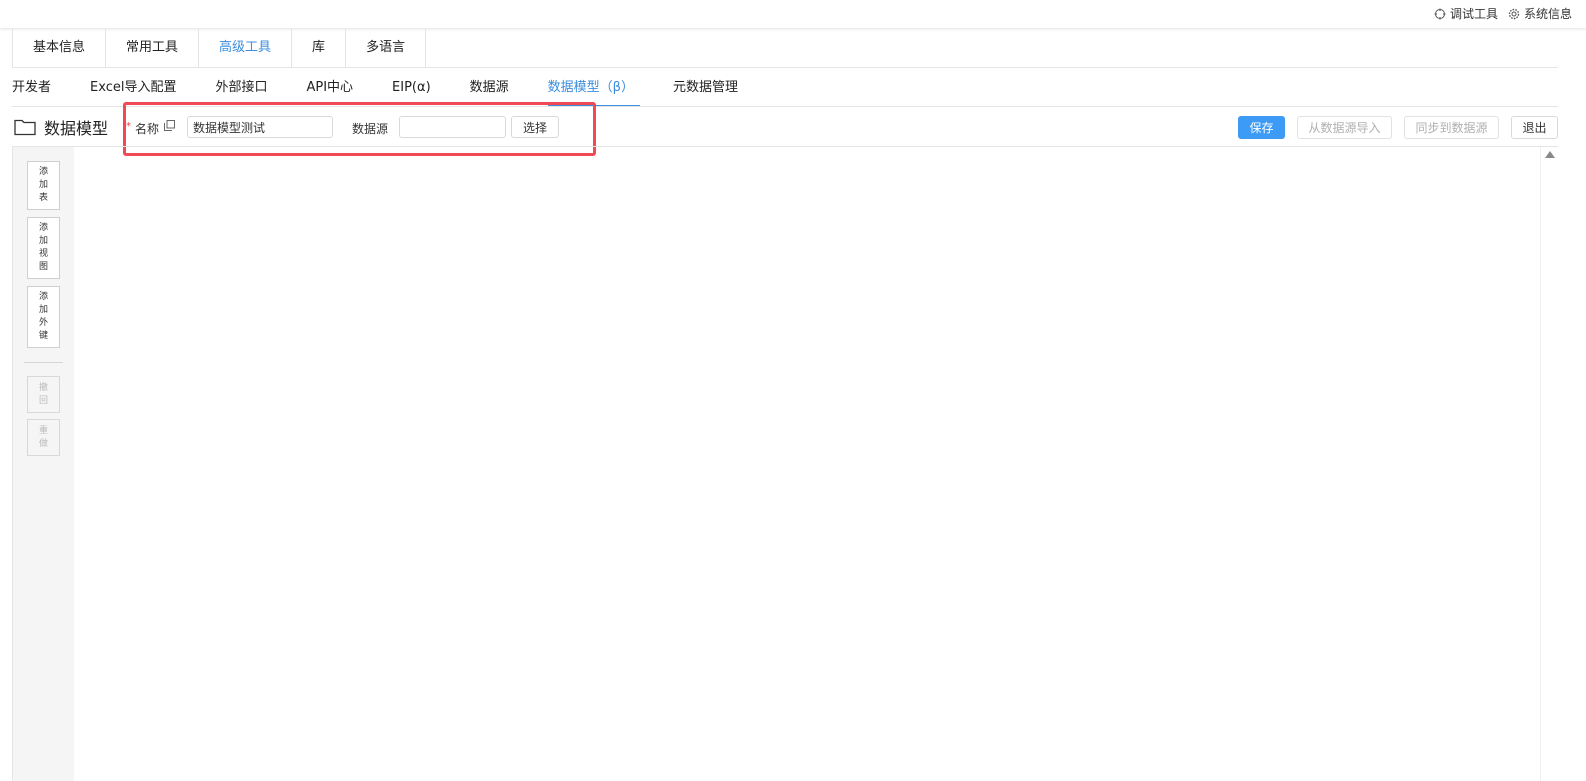 The height and width of the screenshot is (781, 1586). Describe the element at coordinates (31, 88) in the screenshot. I see `subtab-developer: 开发者` at that location.